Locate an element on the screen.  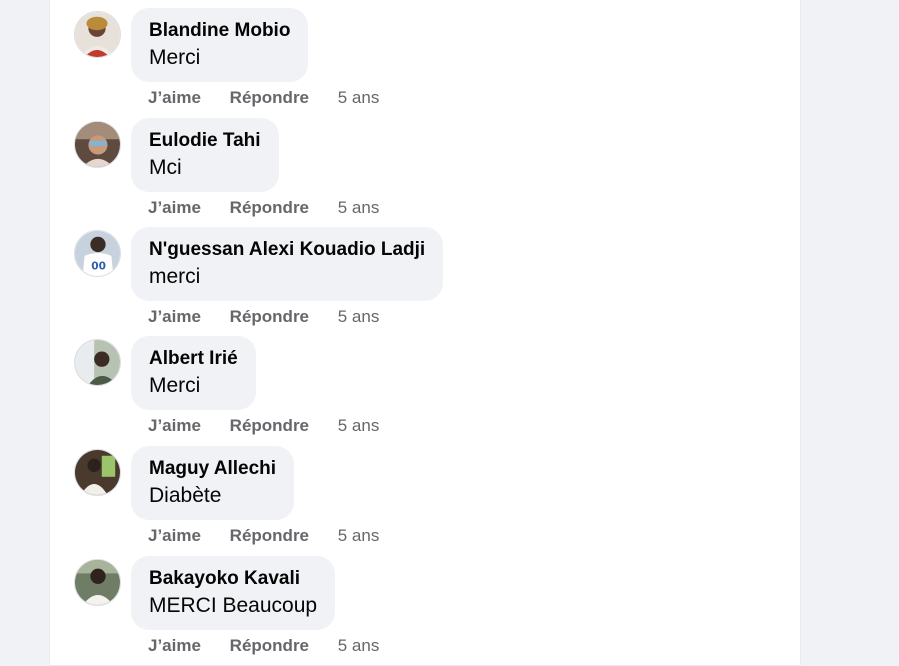
comment-author: Bakayoko Kavali is located at coordinates (233, 579).